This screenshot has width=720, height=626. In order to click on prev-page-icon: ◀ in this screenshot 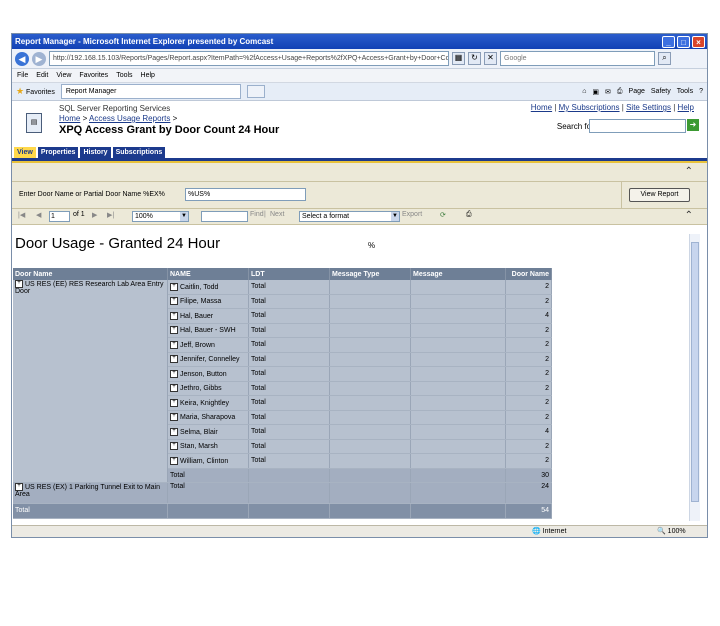, I will do `click(38, 215)`.